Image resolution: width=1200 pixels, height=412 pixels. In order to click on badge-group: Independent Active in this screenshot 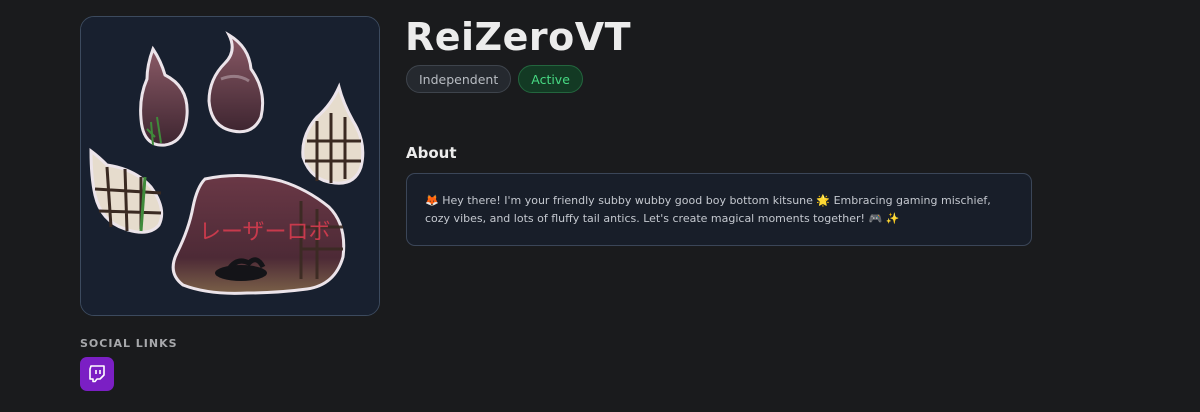, I will do `click(494, 79)`.